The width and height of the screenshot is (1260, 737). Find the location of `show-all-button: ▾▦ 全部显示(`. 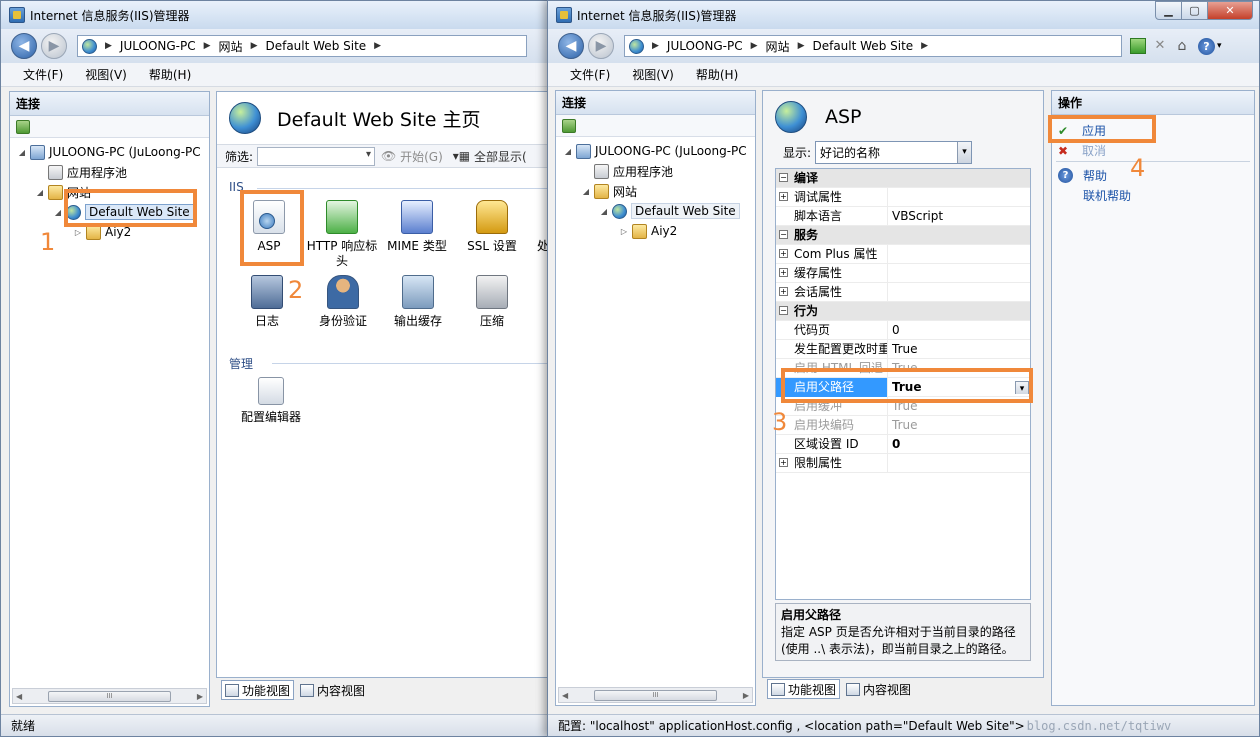

show-all-button: ▾▦ 全部显示( is located at coordinates (490, 156).